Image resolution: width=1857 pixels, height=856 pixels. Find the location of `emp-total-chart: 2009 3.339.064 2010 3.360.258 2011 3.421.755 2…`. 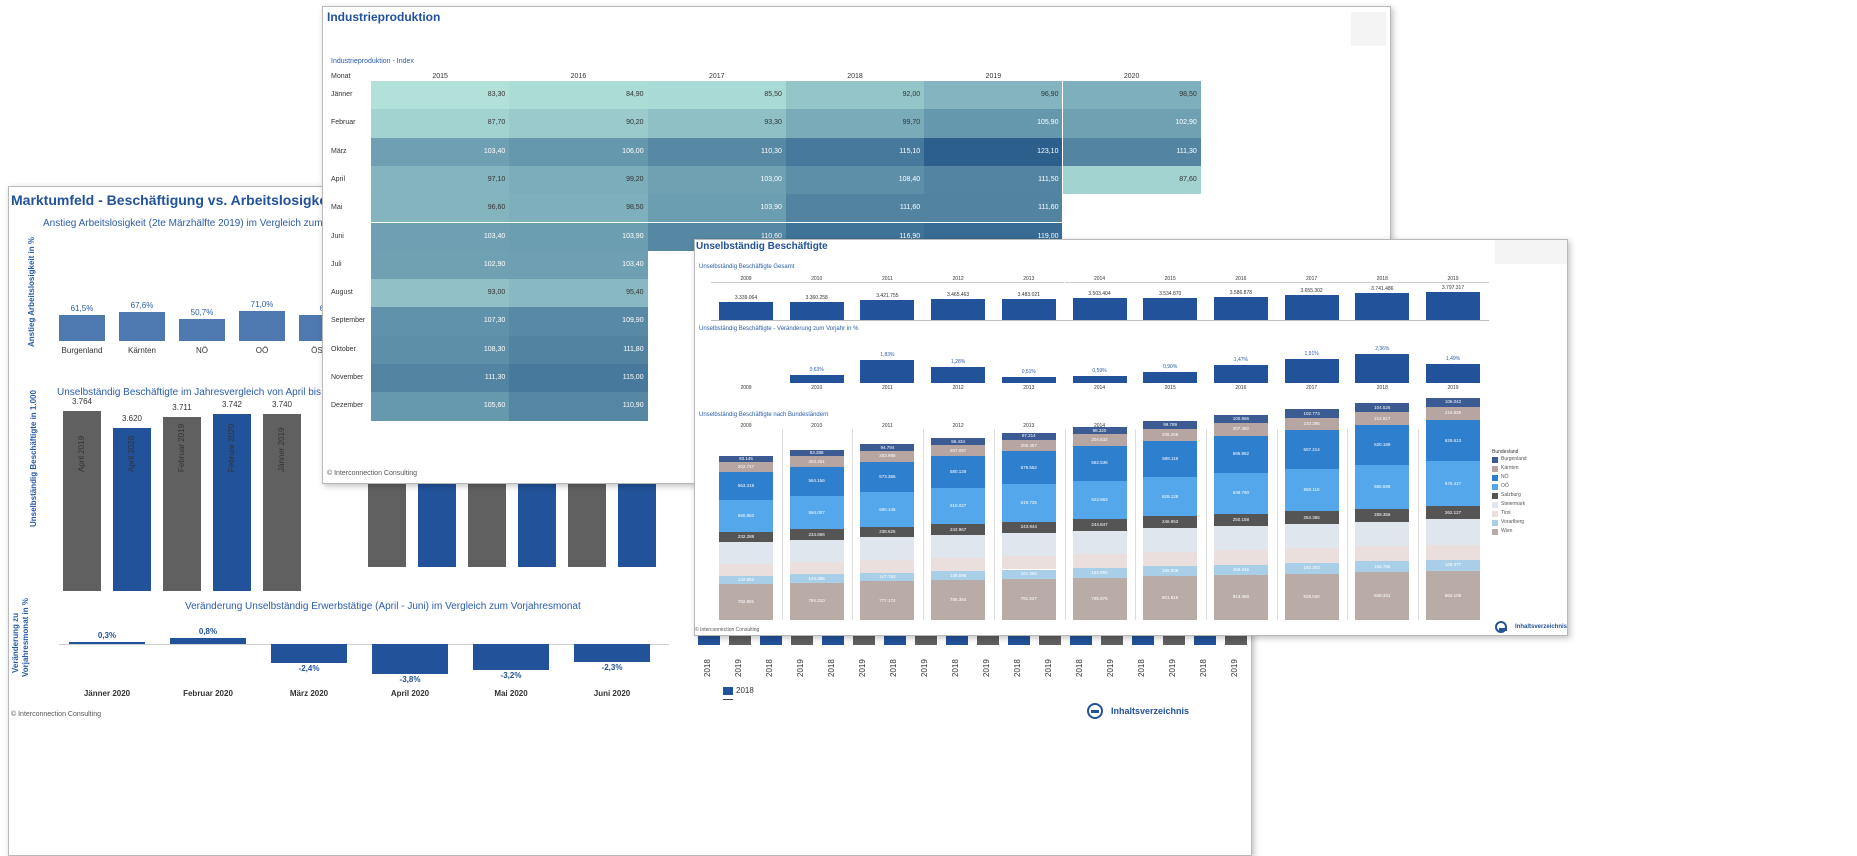

emp-total-chart: 2009 3.339.064 2010 3.360.258 2011 3.421.755 2… is located at coordinates (1100, 299).